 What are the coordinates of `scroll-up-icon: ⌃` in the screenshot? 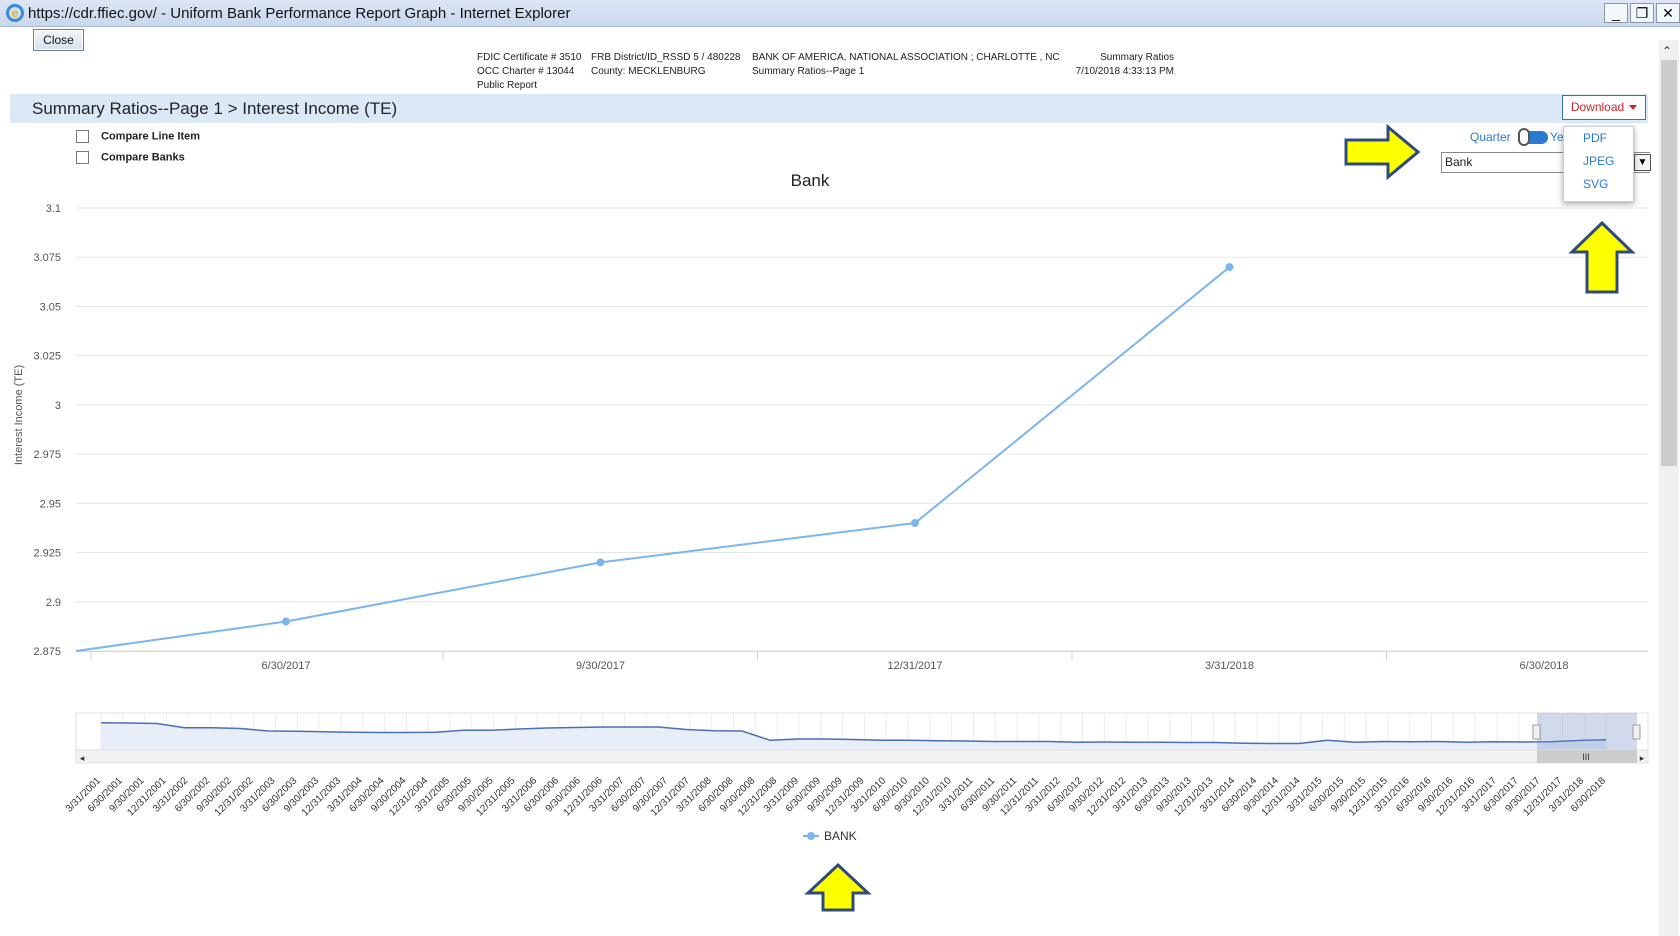 It's located at (1667, 51).